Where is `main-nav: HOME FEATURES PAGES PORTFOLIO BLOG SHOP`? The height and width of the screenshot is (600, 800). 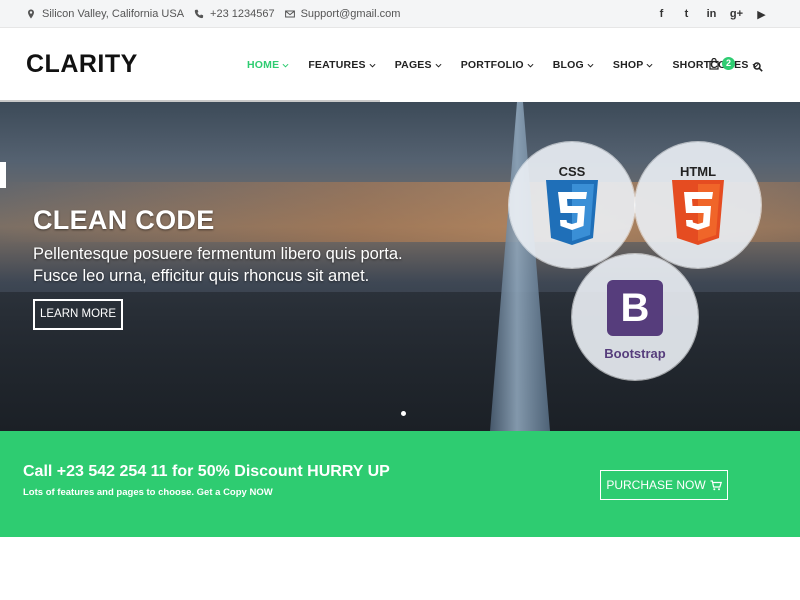
main-nav: HOME FEATURES PAGES PORTFOLIO BLOG SHOP is located at coordinates (512, 65).